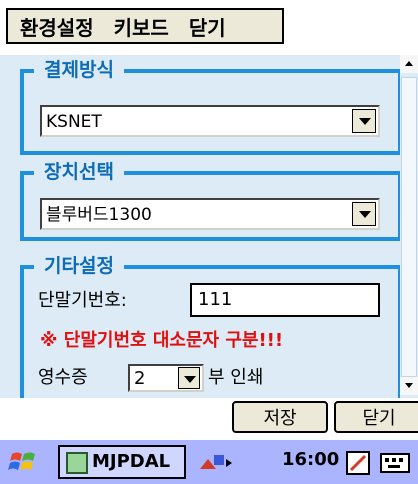 This screenshot has width=418, height=484. I want to click on menu-keyboard: 키보드, so click(141, 26).